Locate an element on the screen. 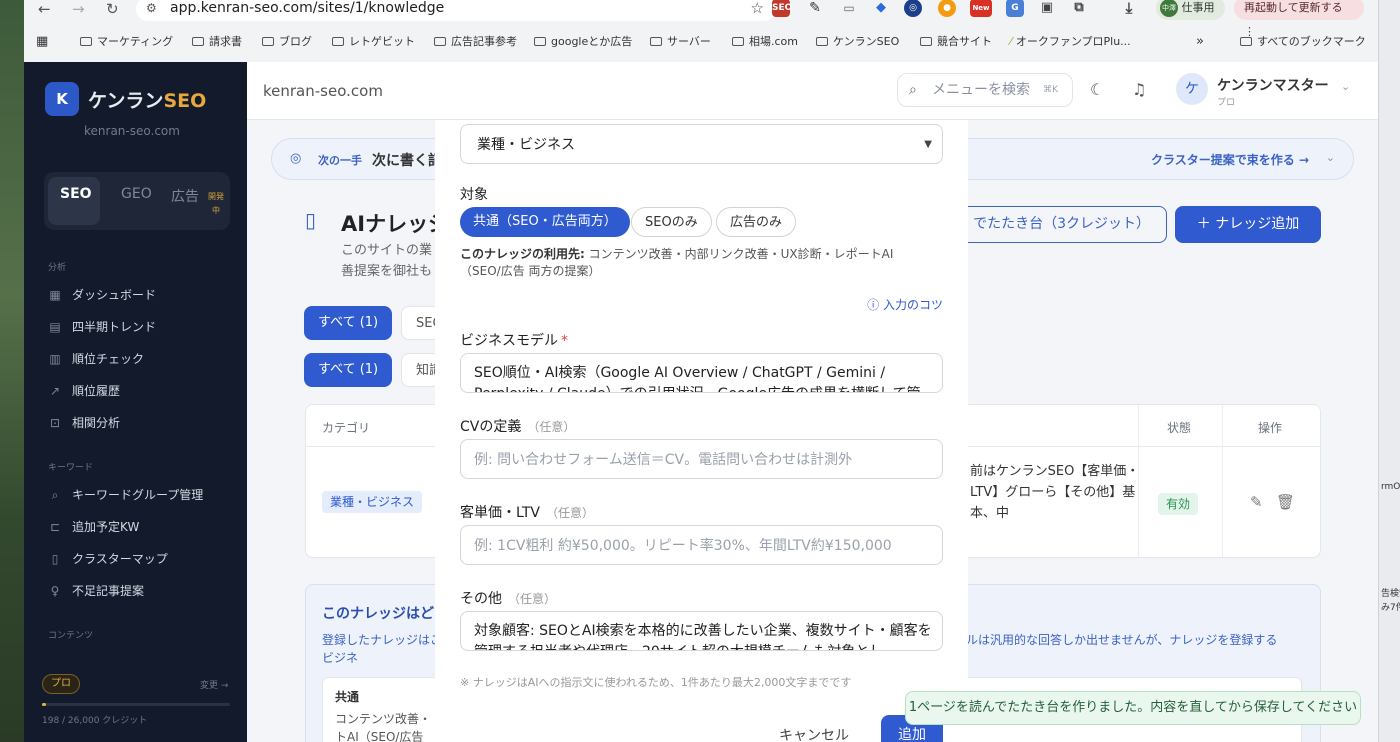 Image resolution: width=1400 pixels, height=742 pixels. url-text: app.kenran-seo.com/sites/1/knowledge is located at coordinates (307, 8).